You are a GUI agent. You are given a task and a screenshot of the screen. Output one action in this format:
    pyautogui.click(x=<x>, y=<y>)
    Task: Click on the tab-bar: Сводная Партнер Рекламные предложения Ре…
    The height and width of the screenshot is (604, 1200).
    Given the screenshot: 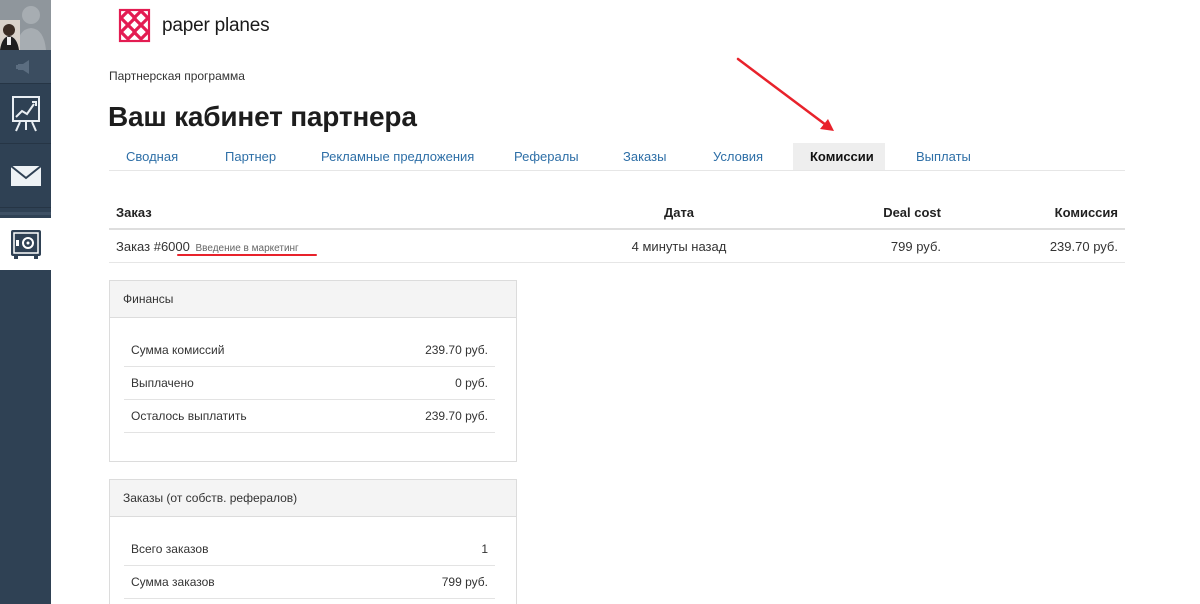 What is the action you would take?
    pyautogui.click(x=617, y=157)
    